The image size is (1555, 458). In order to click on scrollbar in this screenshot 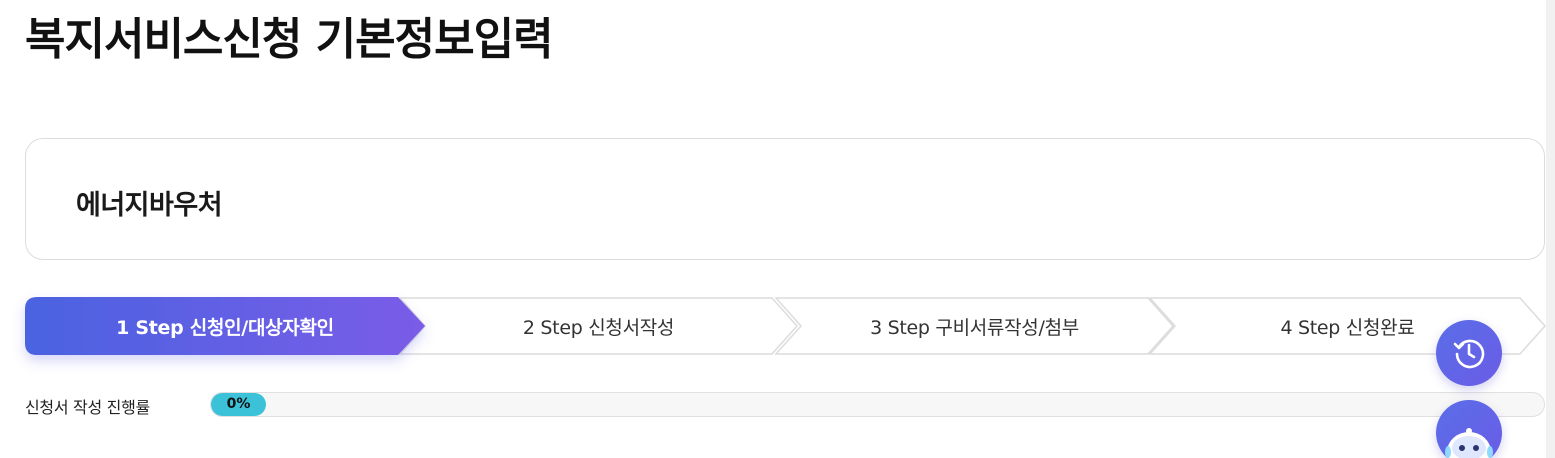, I will do `click(1550, 229)`.